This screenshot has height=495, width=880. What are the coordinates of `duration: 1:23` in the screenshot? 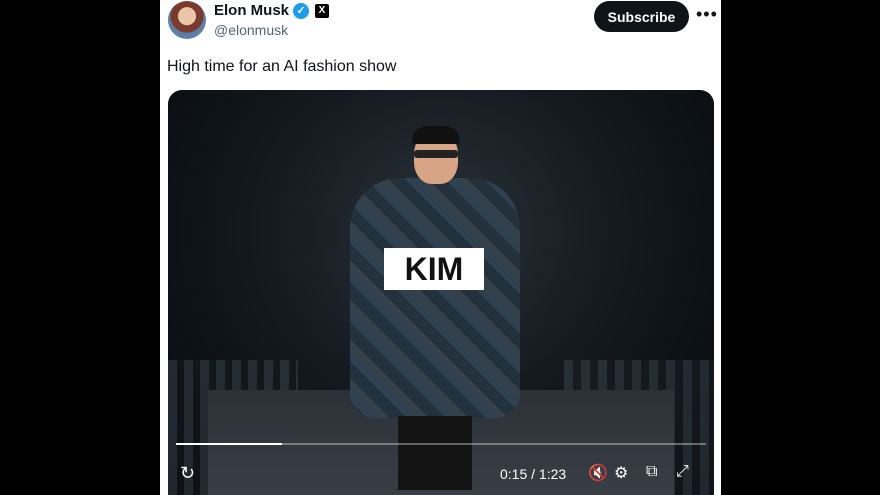 It's located at (552, 474).